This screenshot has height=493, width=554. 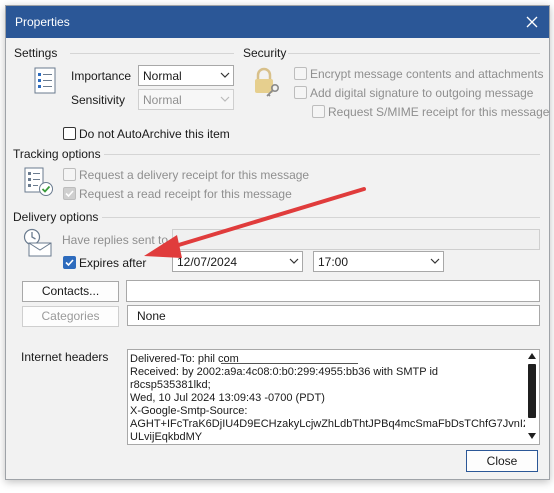 I want to click on replies-label: Have replies sent to, so click(x=115, y=240).